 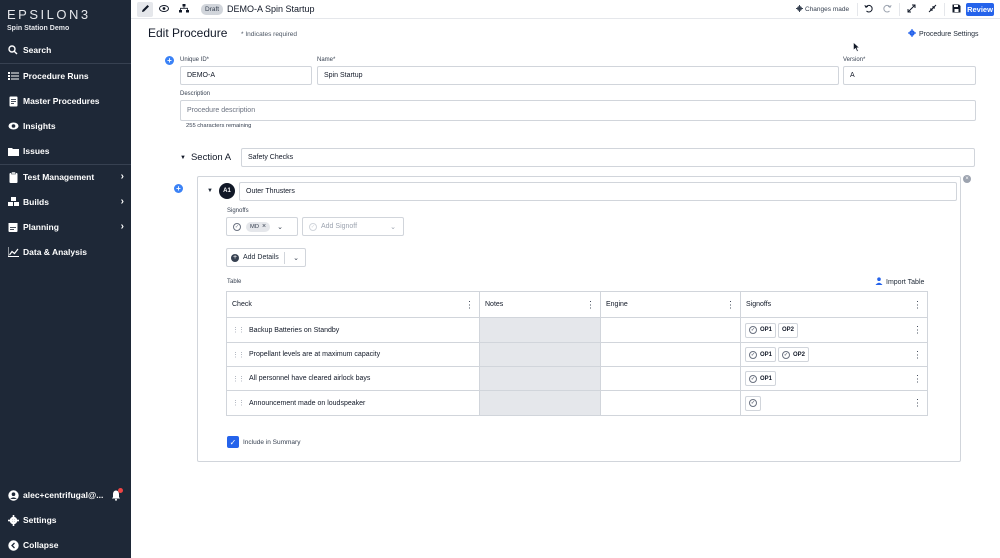 What do you see at coordinates (227, 191) in the screenshot?
I see `step-badge: A1` at bounding box center [227, 191].